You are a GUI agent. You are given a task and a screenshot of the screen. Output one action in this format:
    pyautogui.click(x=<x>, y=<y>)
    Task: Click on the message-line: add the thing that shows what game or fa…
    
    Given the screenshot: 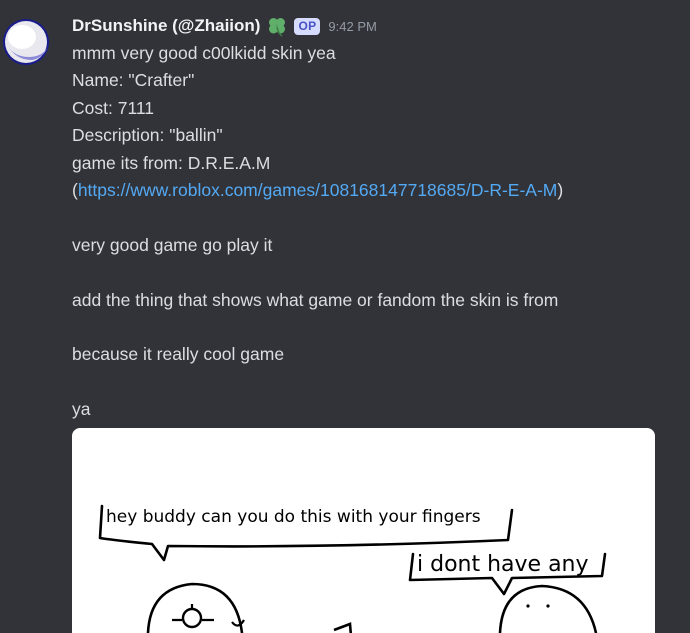 What is the action you would take?
    pyautogui.click(x=315, y=299)
    